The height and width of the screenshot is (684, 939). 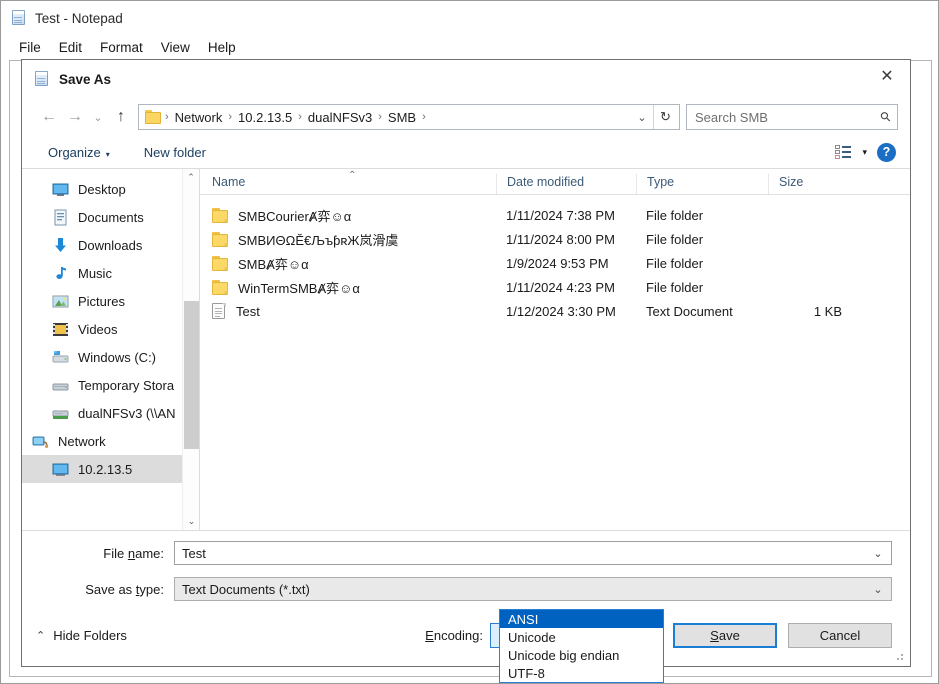 What do you see at coordinates (60, 301) in the screenshot?
I see `pictures-icon` at bounding box center [60, 301].